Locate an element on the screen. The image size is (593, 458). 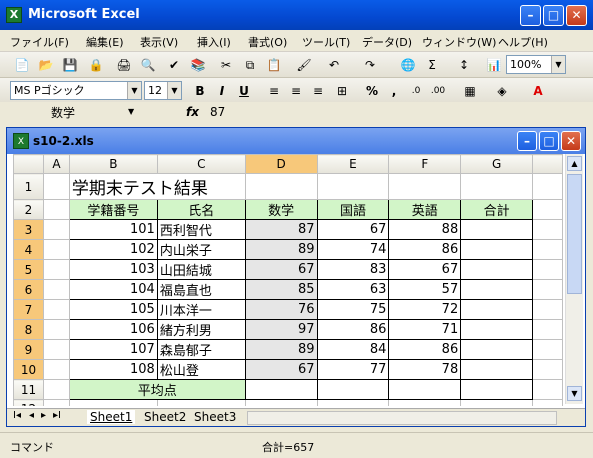
horizontal-scrollbar is located at coordinates (402, 418).